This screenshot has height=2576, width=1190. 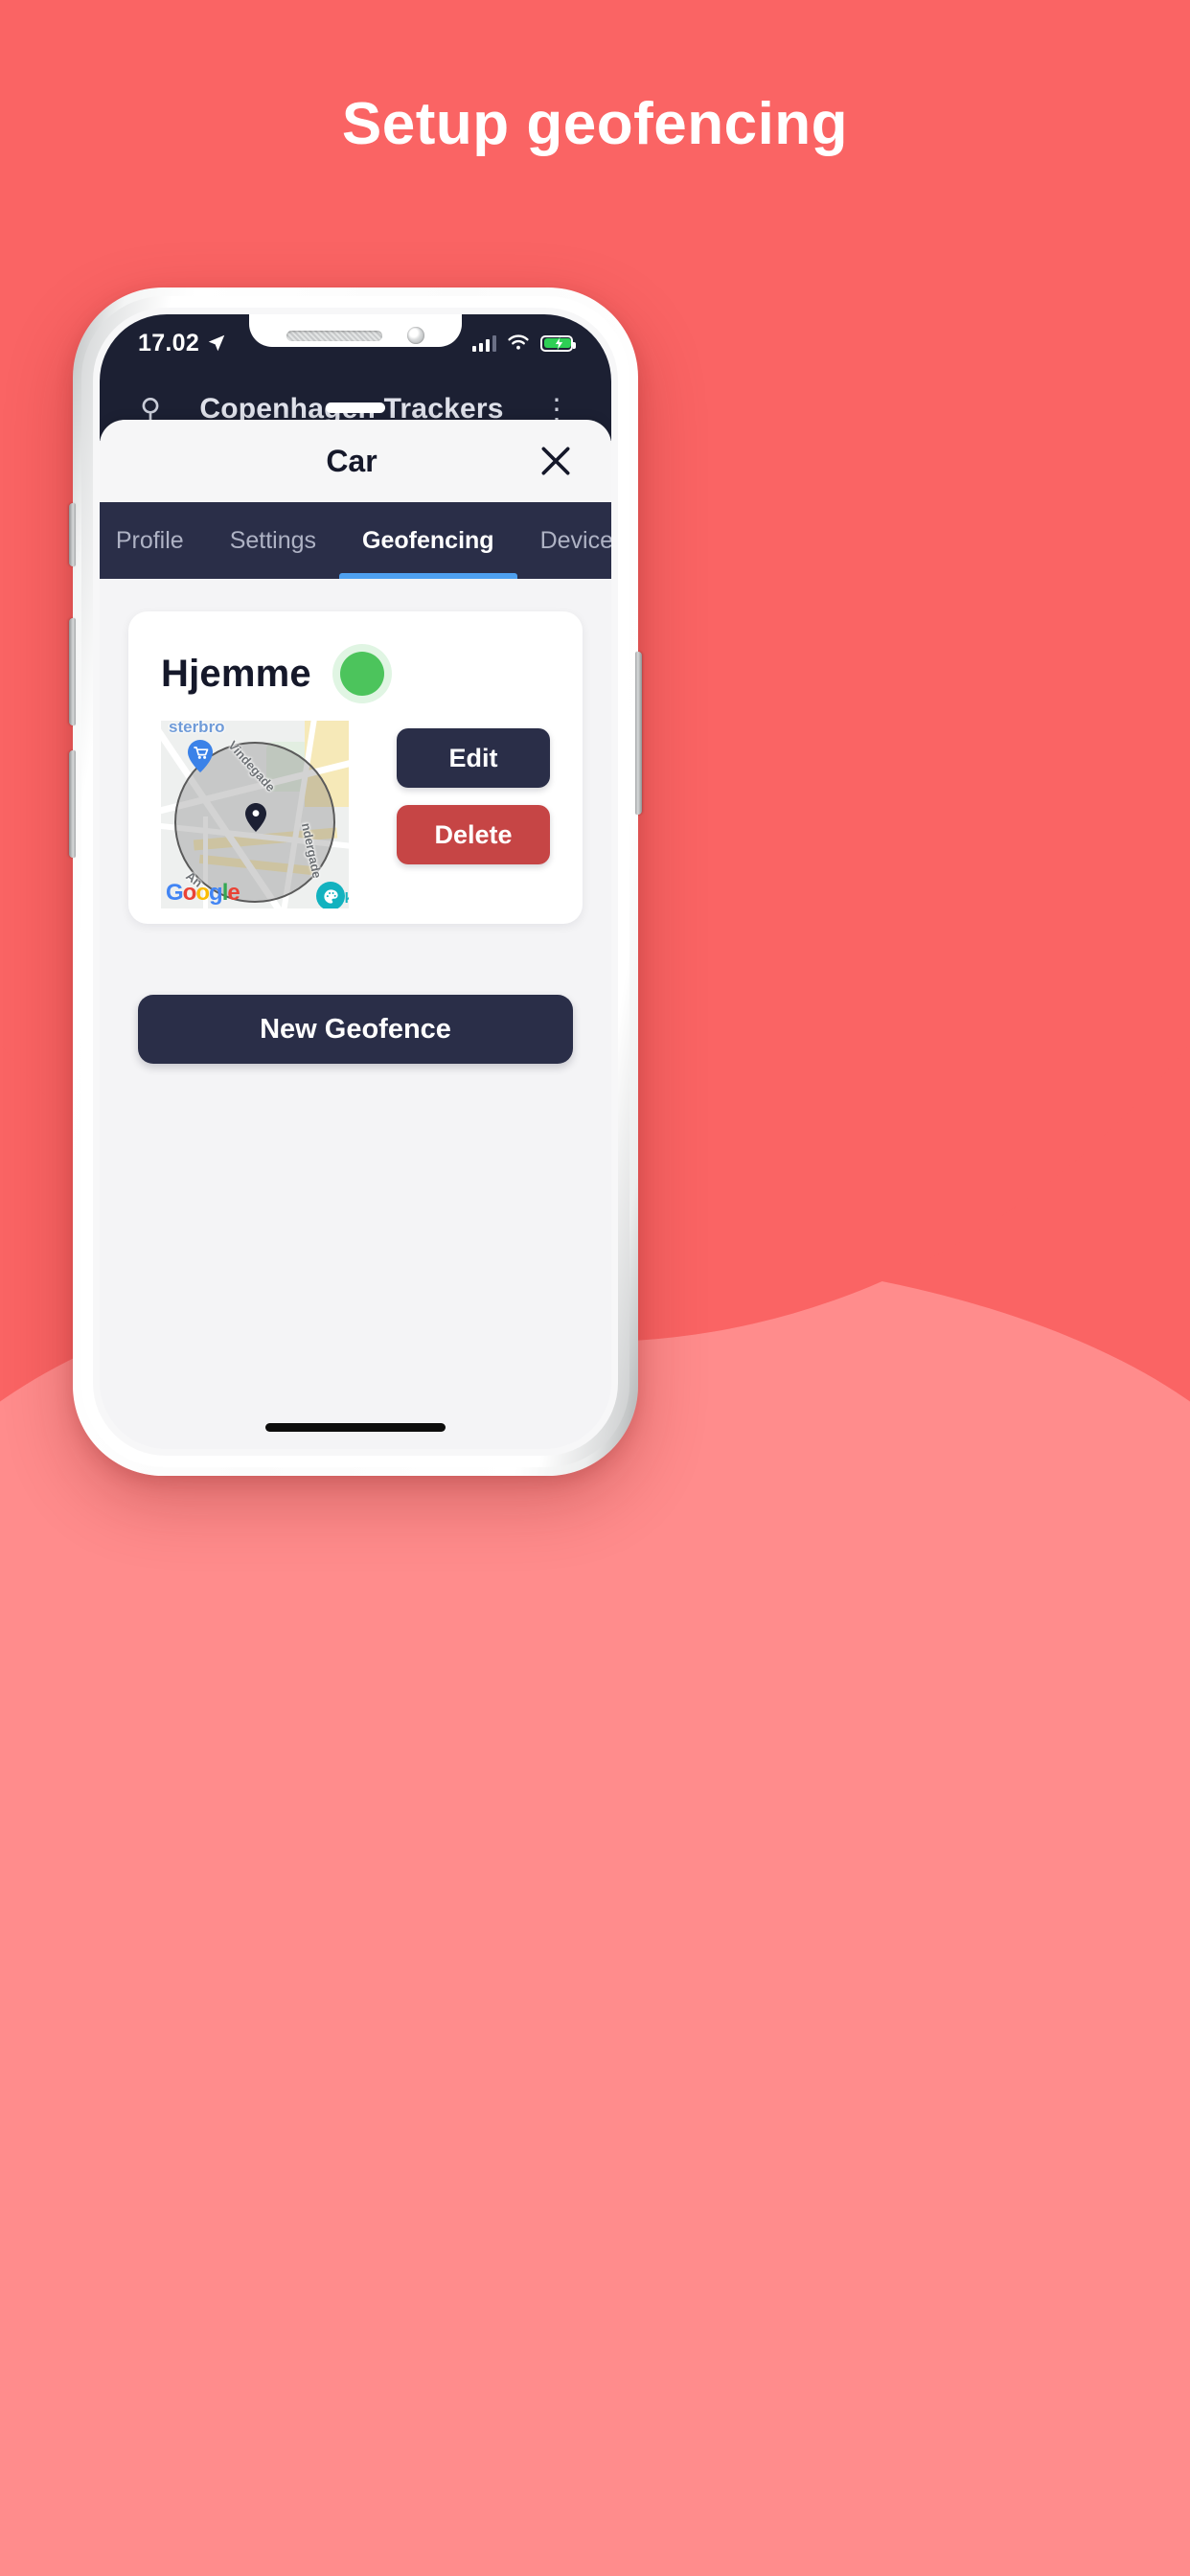 What do you see at coordinates (72, 671) in the screenshot?
I see `volume-up-button` at bounding box center [72, 671].